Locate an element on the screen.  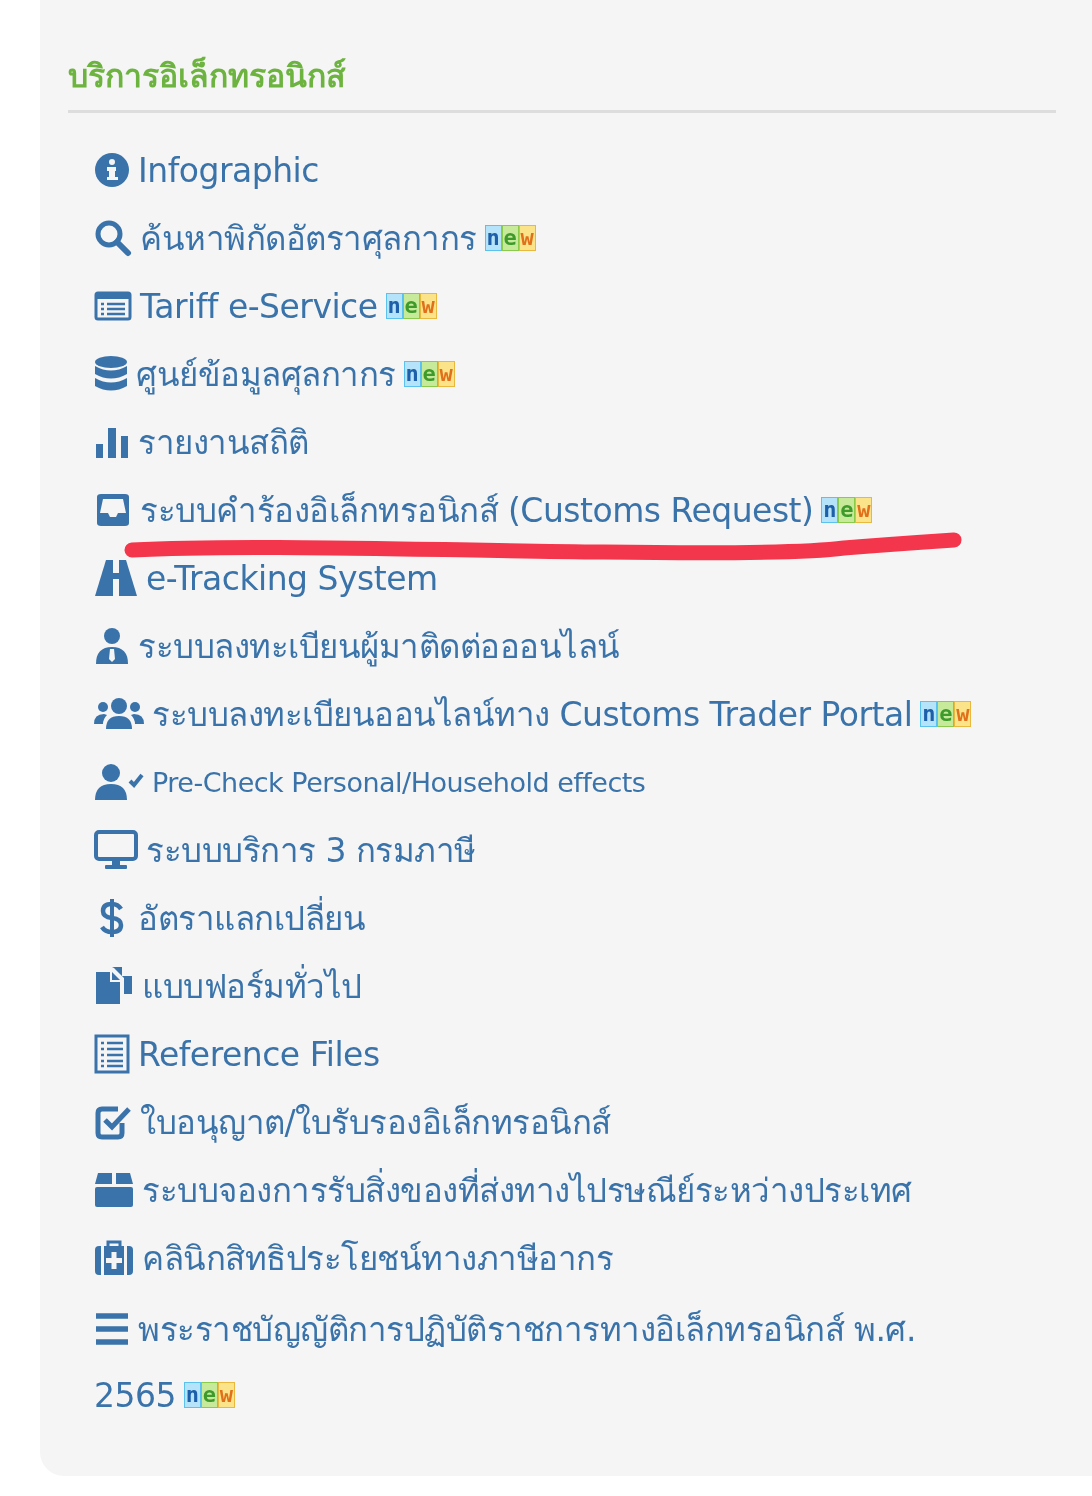
service-link: ใบอนุญาต/ใบรับรองอิเล็กทรอนิกส์ is located at coordinates (375, 1122).